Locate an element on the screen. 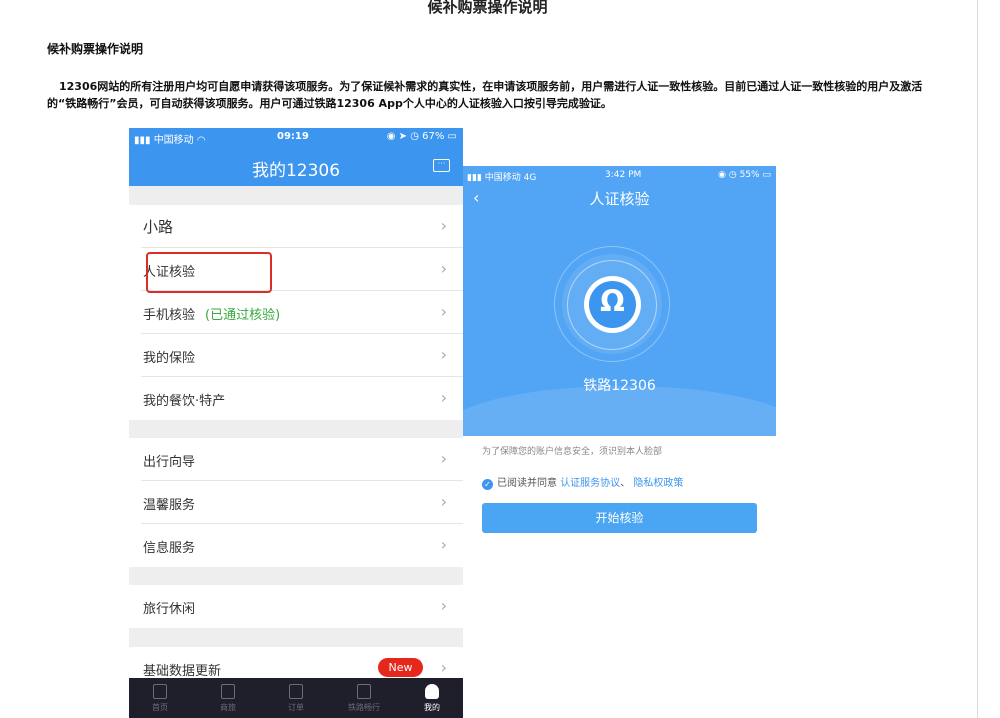 The width and height of the screenshot is (1000, 718). menu-item-label: 小路 is located at coordinates (158, 227).